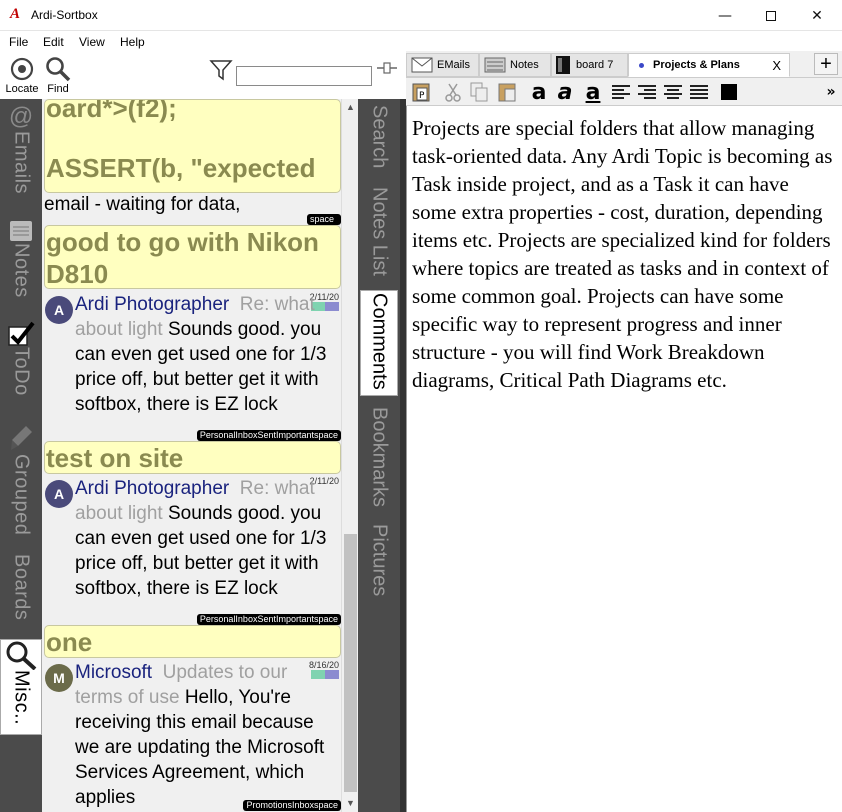 The height and width of the screenshot is (812, 842). I want to click on tab-label: Projects & Plans, so click(696, 65).